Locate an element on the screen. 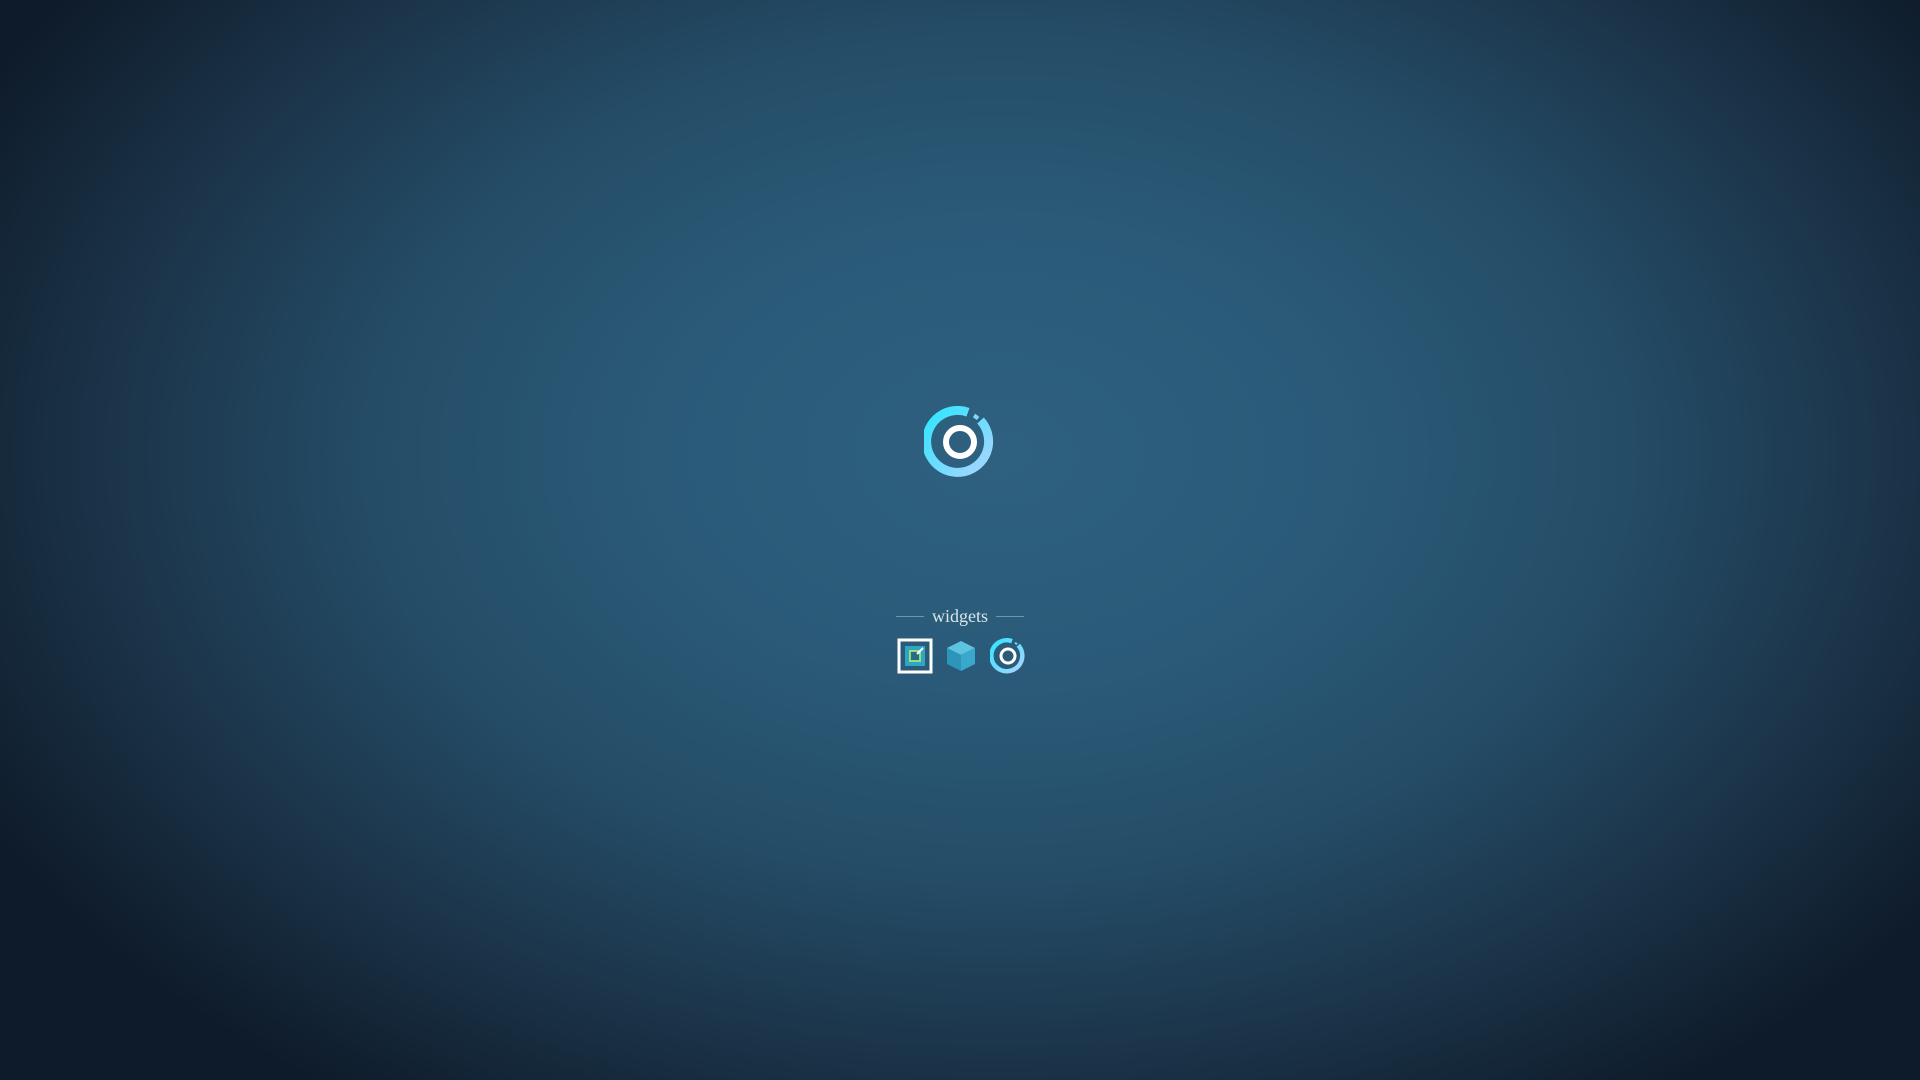 The height and width of the screenshot is (1080, 1920). header-divider-right is located at coordinates (1010, 616).